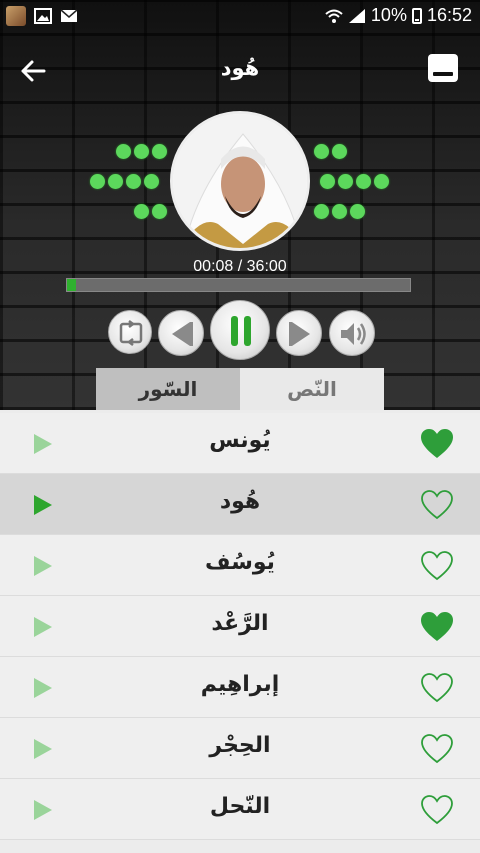 The image size is (480, 853). I want to click on progress-bar, so click(238, 285).